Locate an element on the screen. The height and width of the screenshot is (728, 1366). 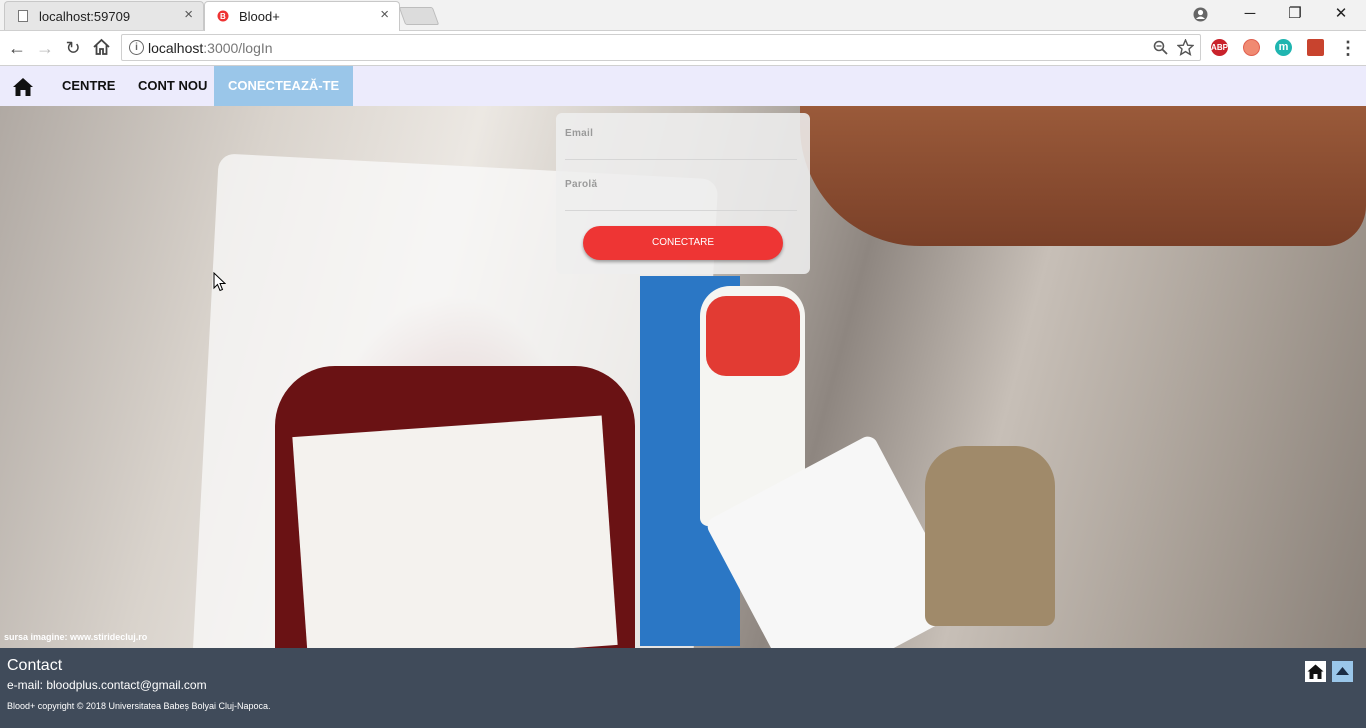
password-field-label: Parolă is located at coordinates (581, 184).